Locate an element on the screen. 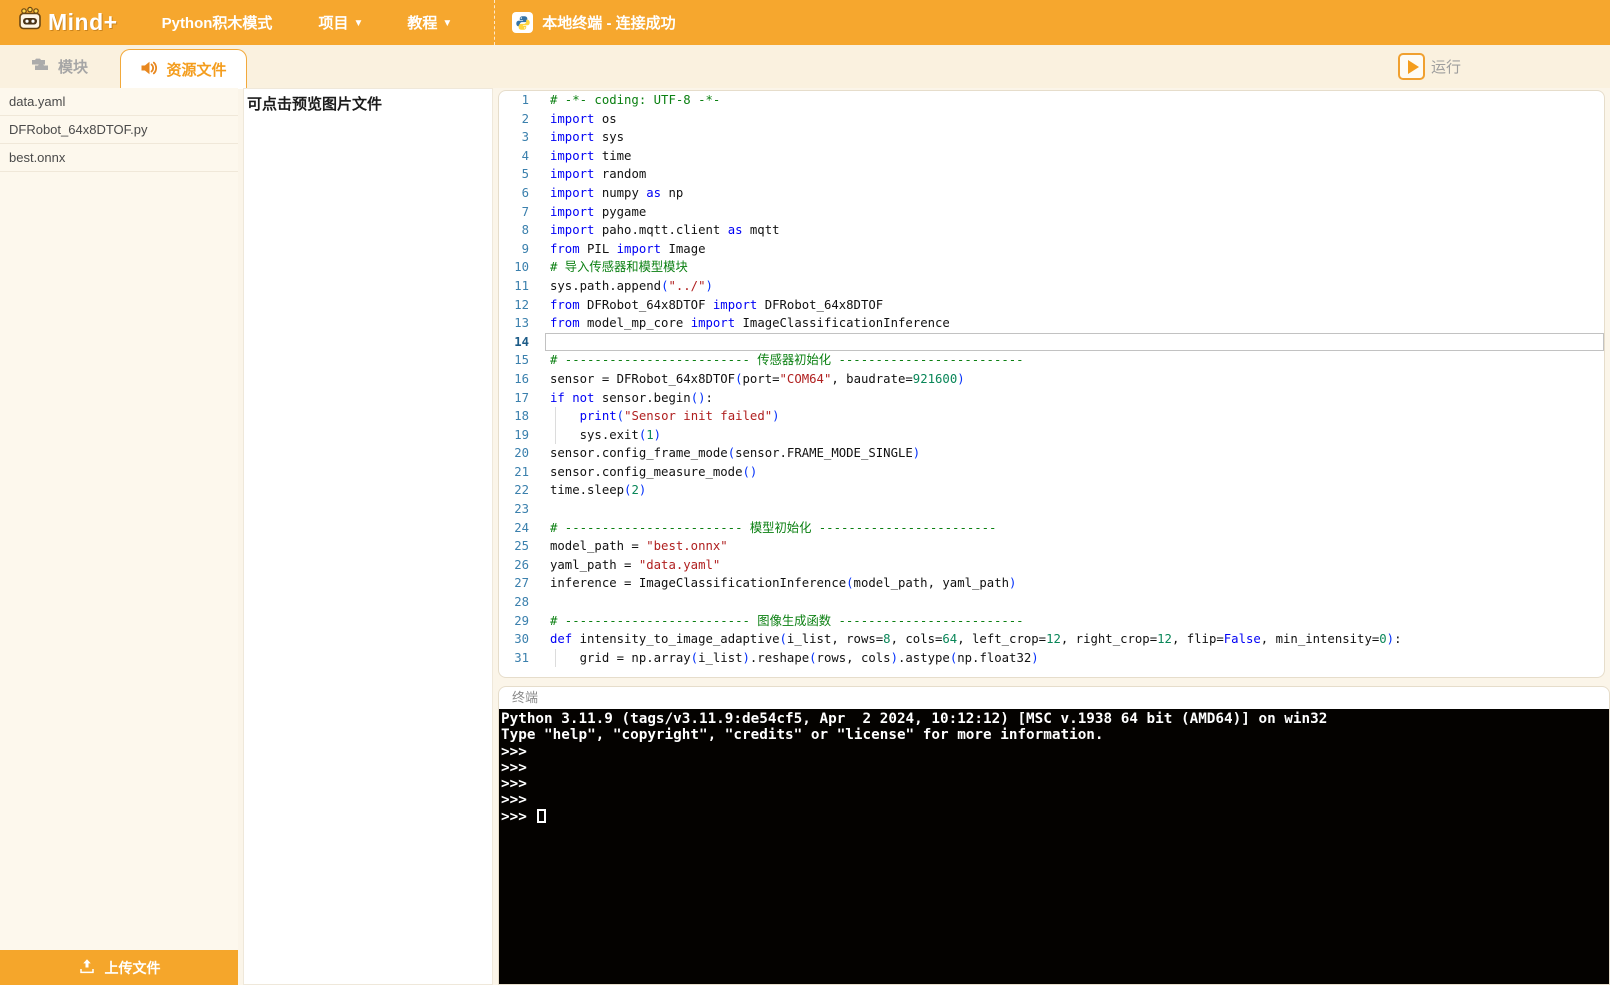  line-number: 19 is located at coordinates (521, 434).